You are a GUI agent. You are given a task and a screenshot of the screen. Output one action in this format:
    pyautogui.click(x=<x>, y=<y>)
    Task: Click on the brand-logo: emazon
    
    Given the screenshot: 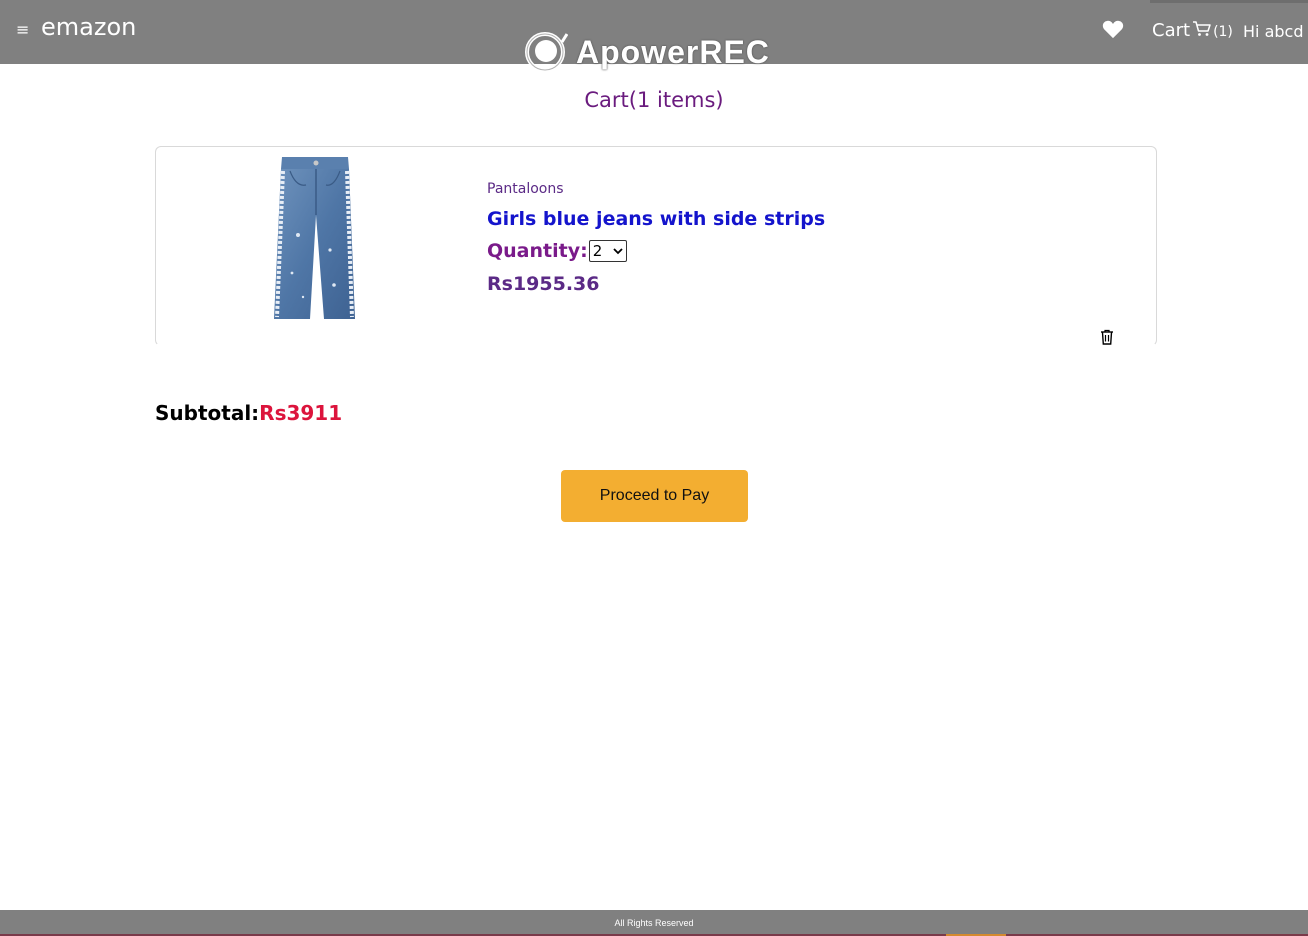 What is the action you would take?
    pyautogui.click(x=88, y=27)
    